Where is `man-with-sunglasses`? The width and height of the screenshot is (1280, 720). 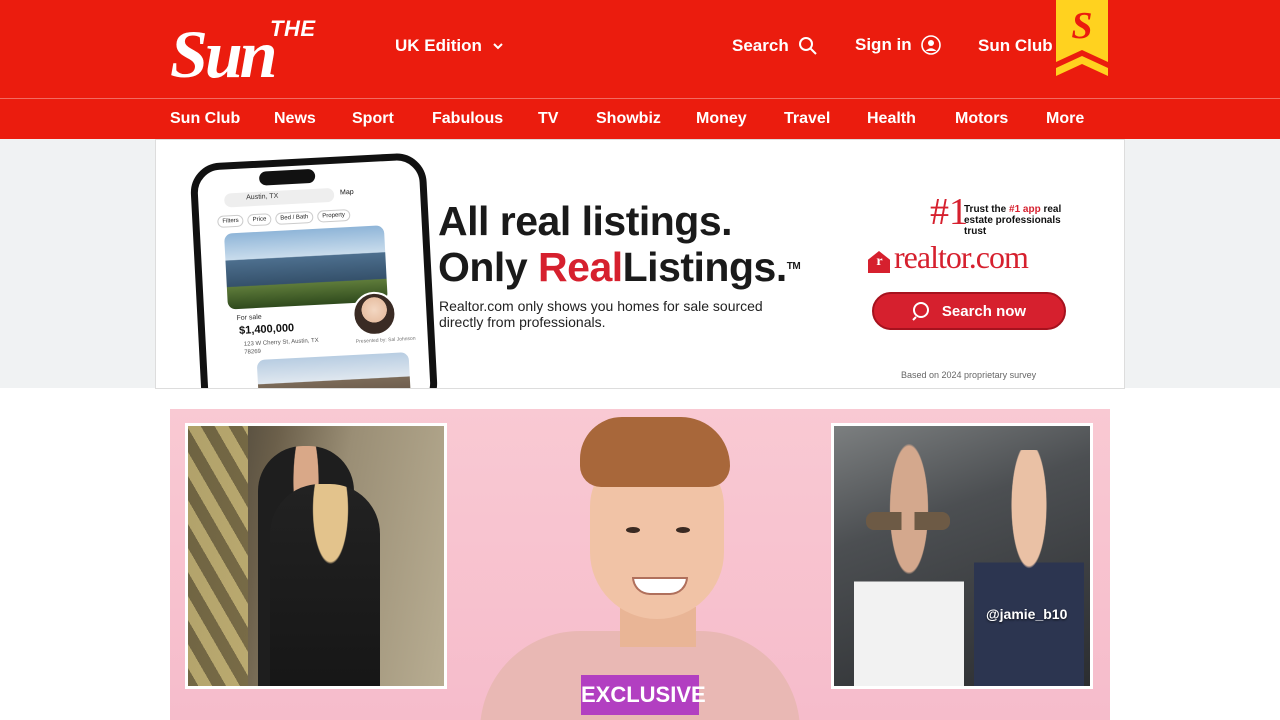 man-with-sunglasses is located at coordinates (909, 565).